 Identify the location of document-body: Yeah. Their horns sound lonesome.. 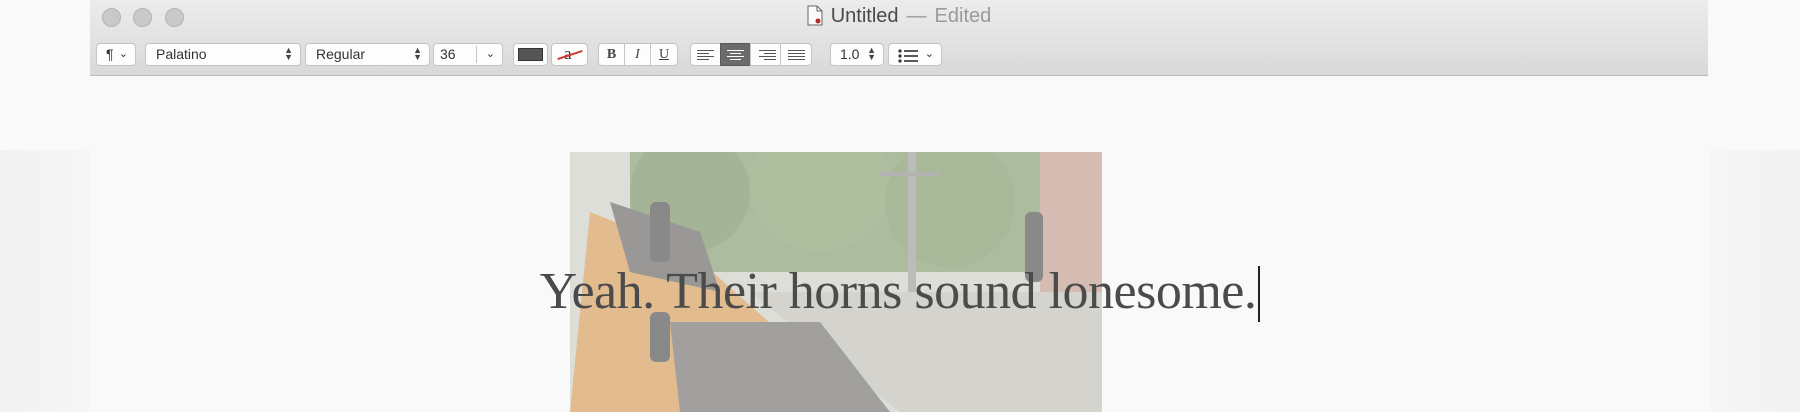
(900, 292).